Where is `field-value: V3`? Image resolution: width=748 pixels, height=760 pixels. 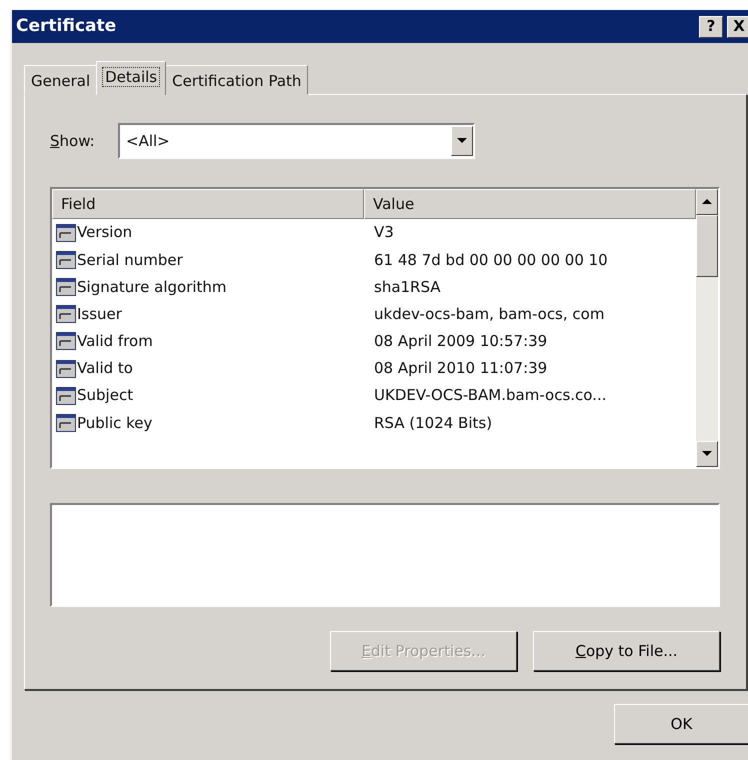 field-value: V3 is located at coordinates (383, 233).